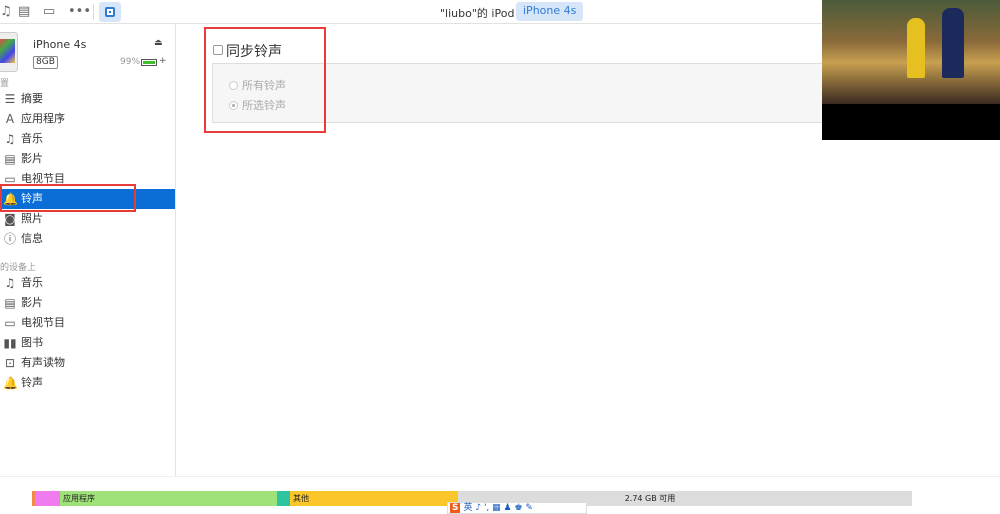 This screenshot has height=514, width=1000. I want to click on more-icon: •••, so click(79, 12).